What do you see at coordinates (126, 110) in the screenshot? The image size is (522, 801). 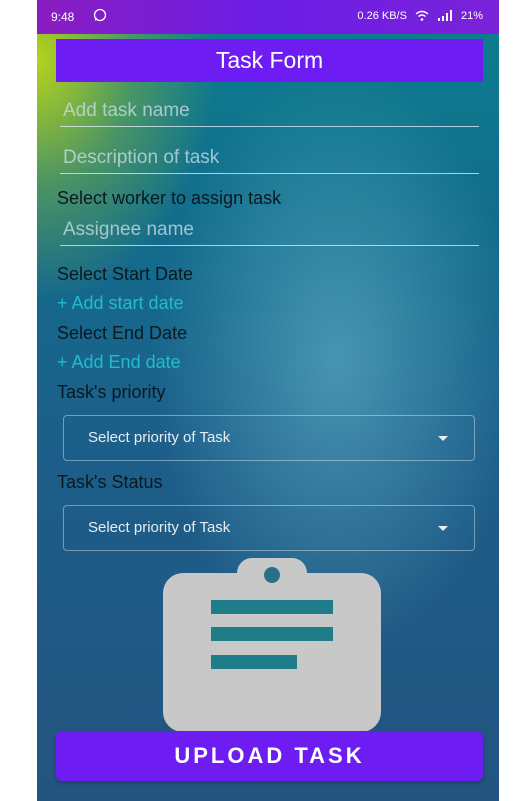 I see `task-name-placeholder: Add task name` at bounding box center [126, 110].